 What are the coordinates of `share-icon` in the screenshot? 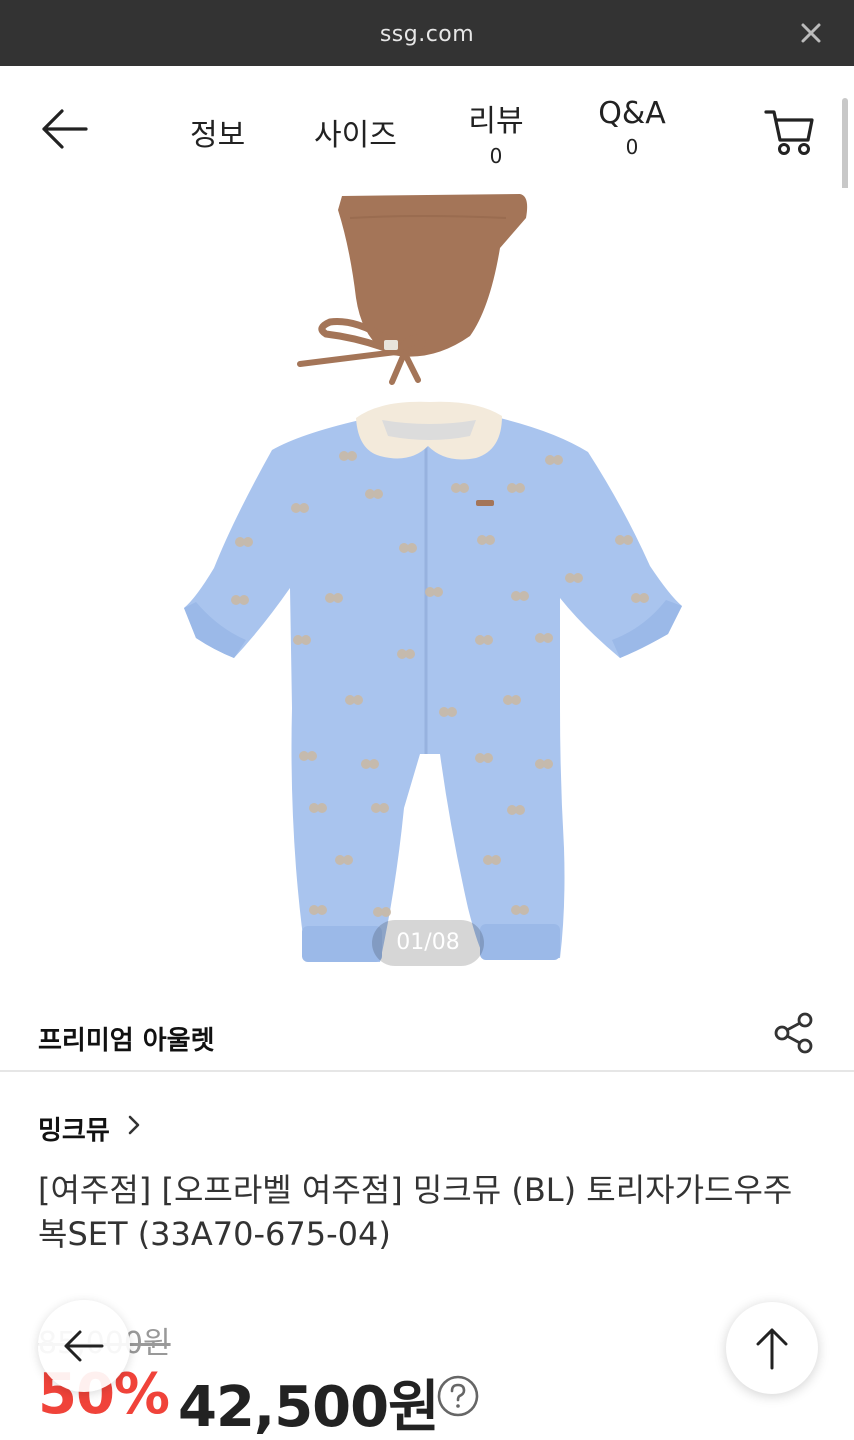 It's located at (794, 1033).